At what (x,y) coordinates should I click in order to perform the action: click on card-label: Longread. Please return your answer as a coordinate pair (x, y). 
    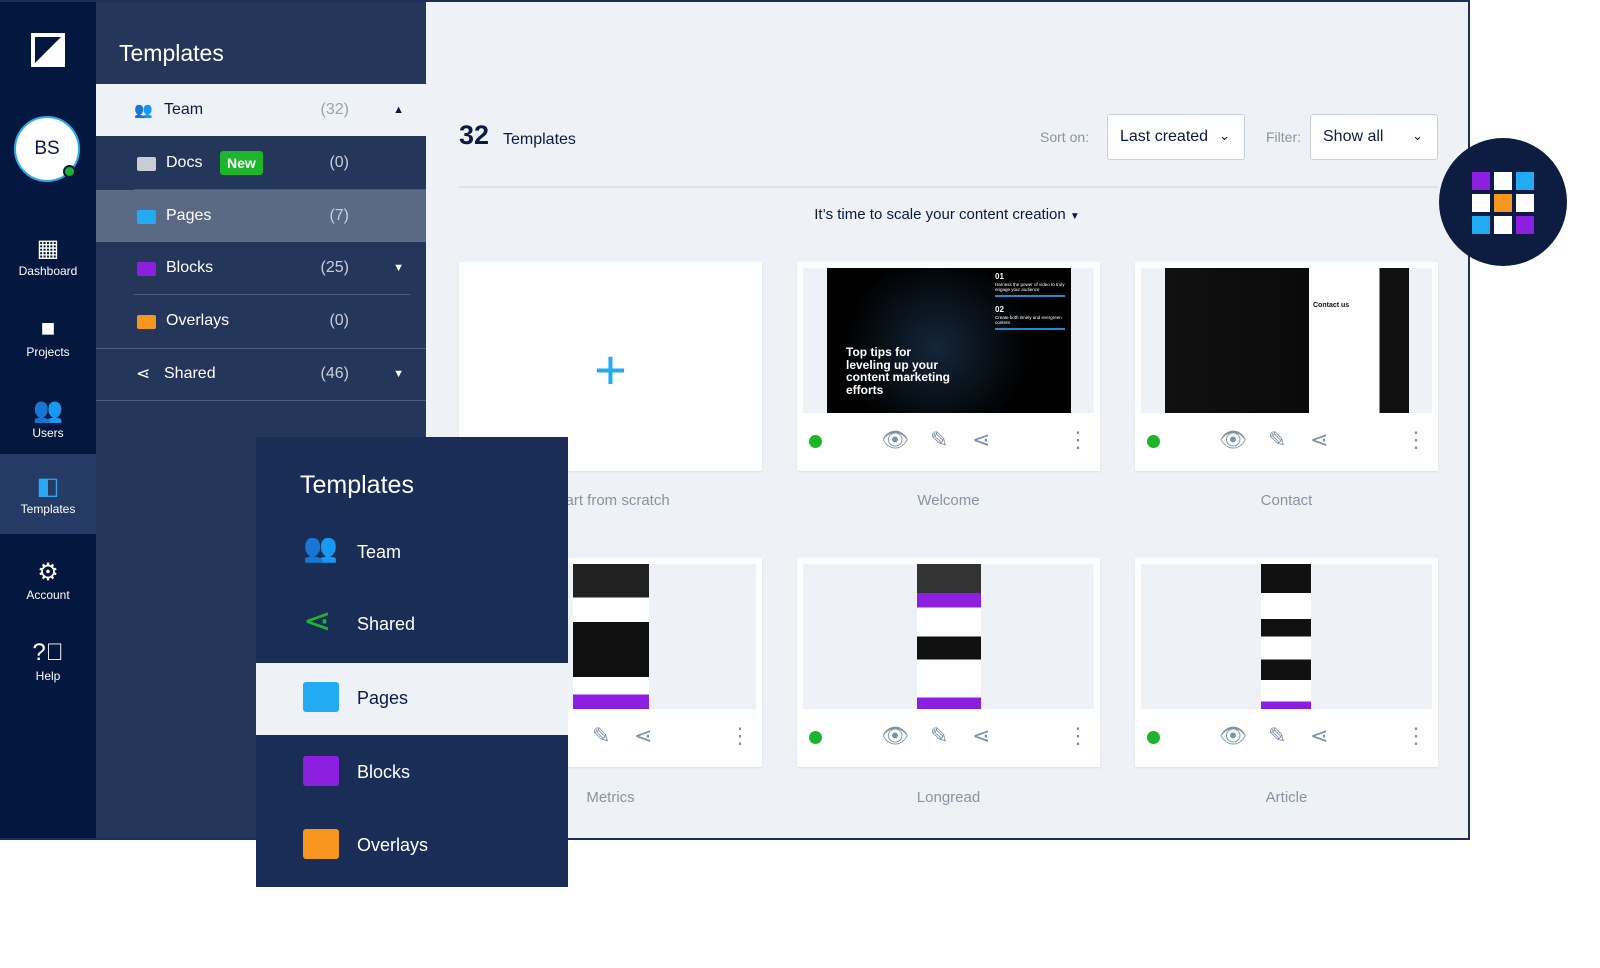
    Looking at the image, I should click on (948, 797).